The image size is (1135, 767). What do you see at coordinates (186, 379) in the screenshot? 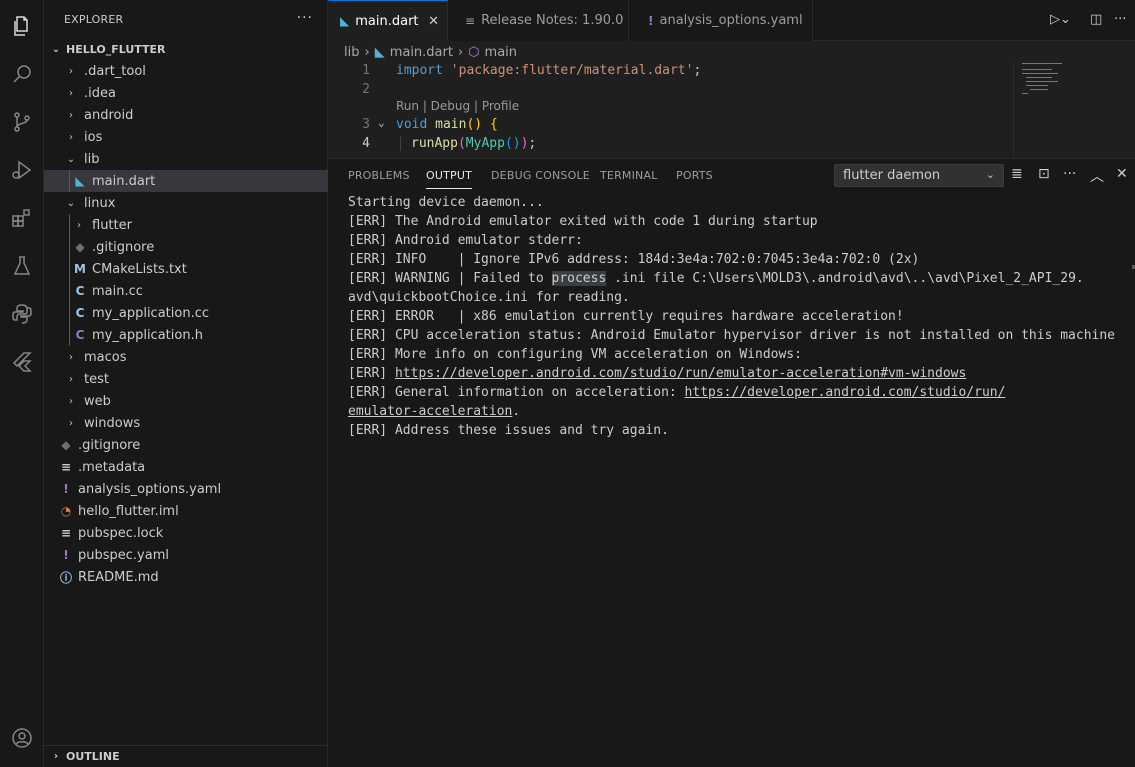
I see `tree-item: › test` at bounding box center [186, 379].